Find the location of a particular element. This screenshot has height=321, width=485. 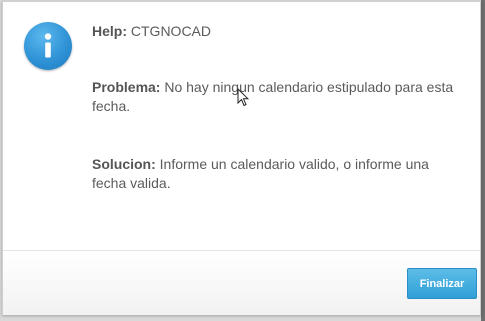

window-edge-shadow is located at coordinates (483, 160).